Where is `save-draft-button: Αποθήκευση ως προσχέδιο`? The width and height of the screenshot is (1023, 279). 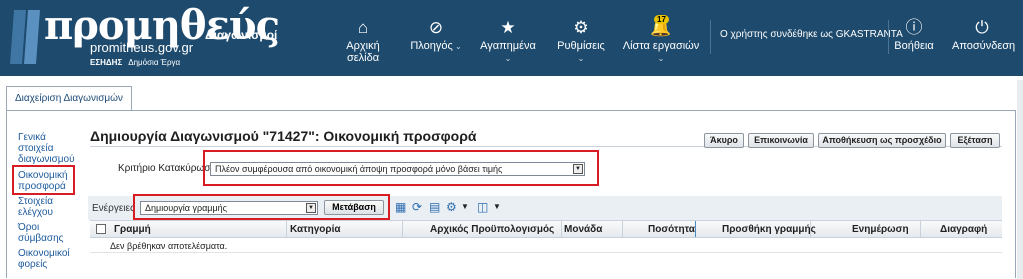
save-draft-button: Αποθήκευση ως προσχέδιο is located at coordinates (882, 140).